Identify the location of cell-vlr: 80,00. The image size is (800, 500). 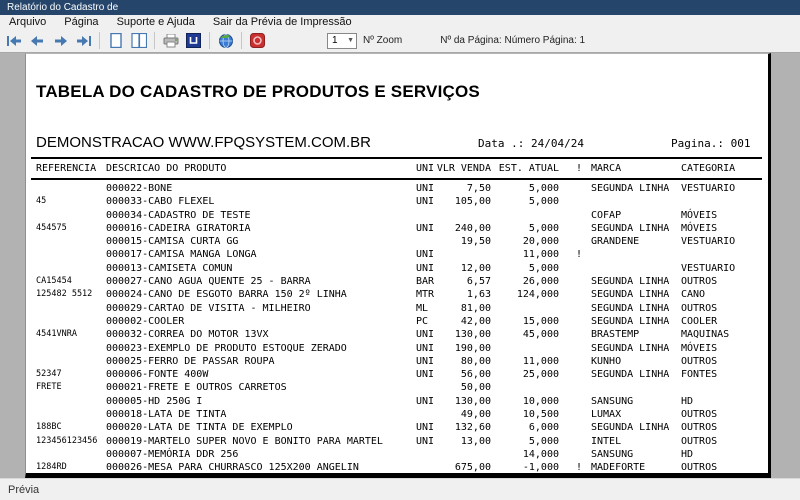
(475, 361).